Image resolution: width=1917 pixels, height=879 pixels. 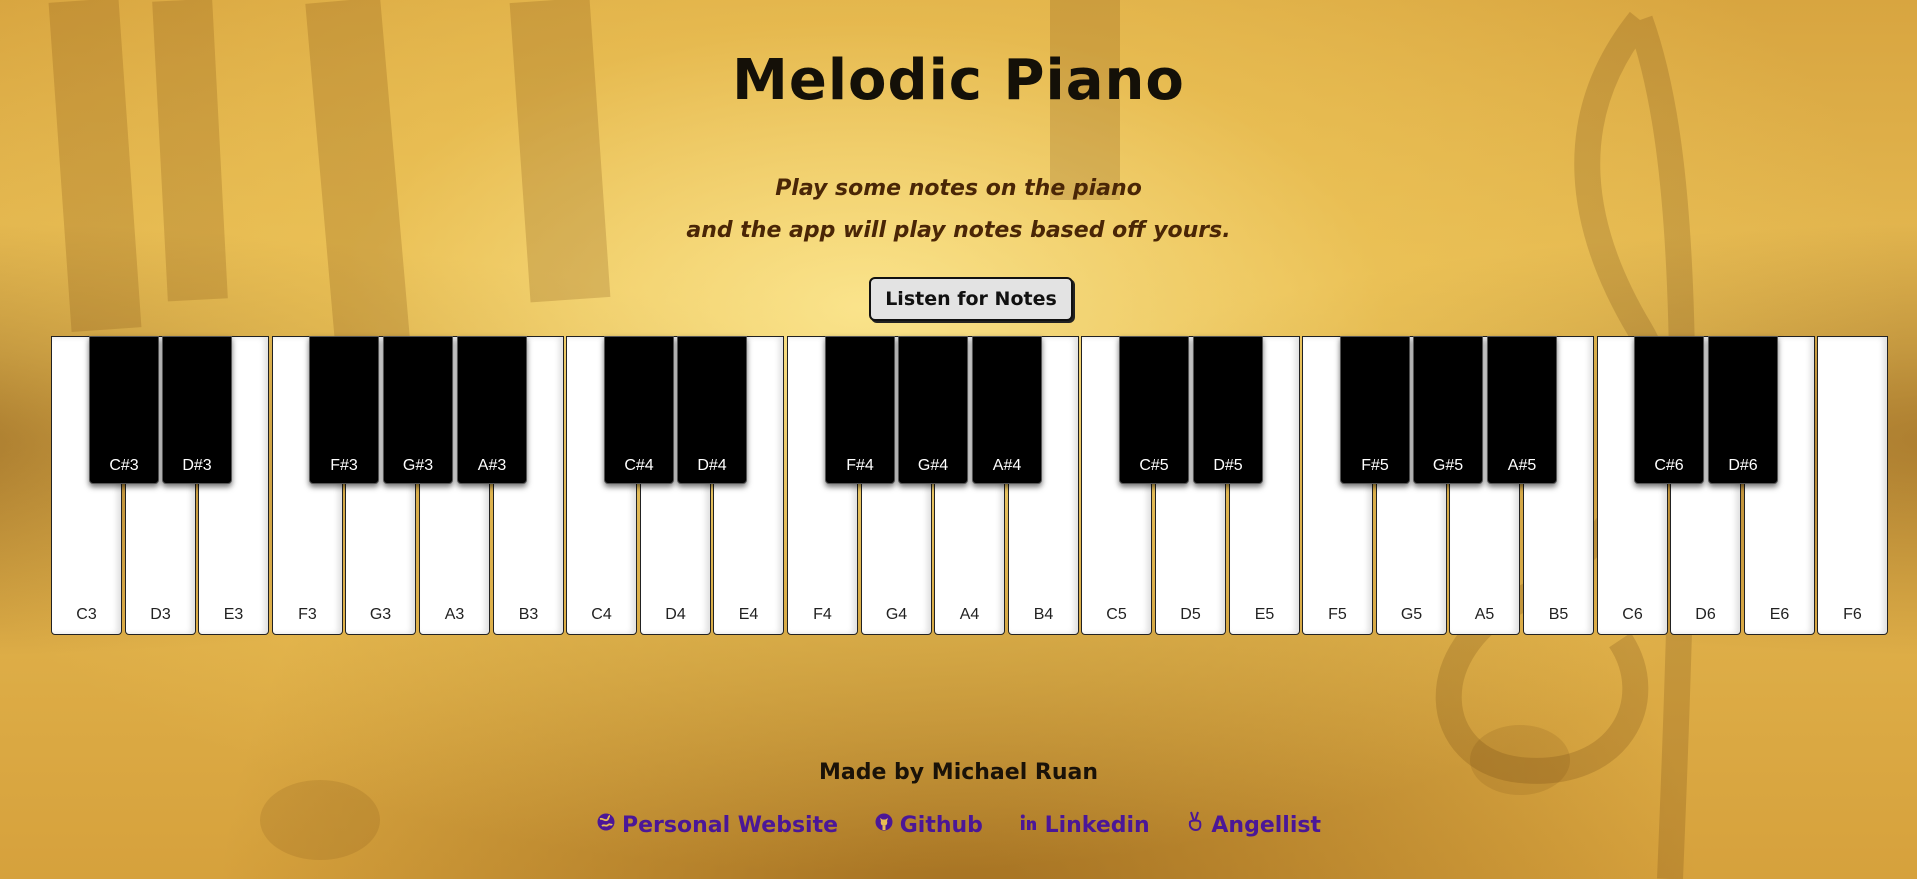 What do you see at coordinates (1007, 410) in the screenshot?
I see `black-key-a-sharp4: A#4` at bounding box center [1007, 410].